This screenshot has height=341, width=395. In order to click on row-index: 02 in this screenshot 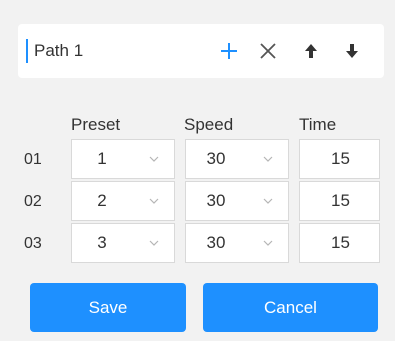, I will do `click(33, 201)`.